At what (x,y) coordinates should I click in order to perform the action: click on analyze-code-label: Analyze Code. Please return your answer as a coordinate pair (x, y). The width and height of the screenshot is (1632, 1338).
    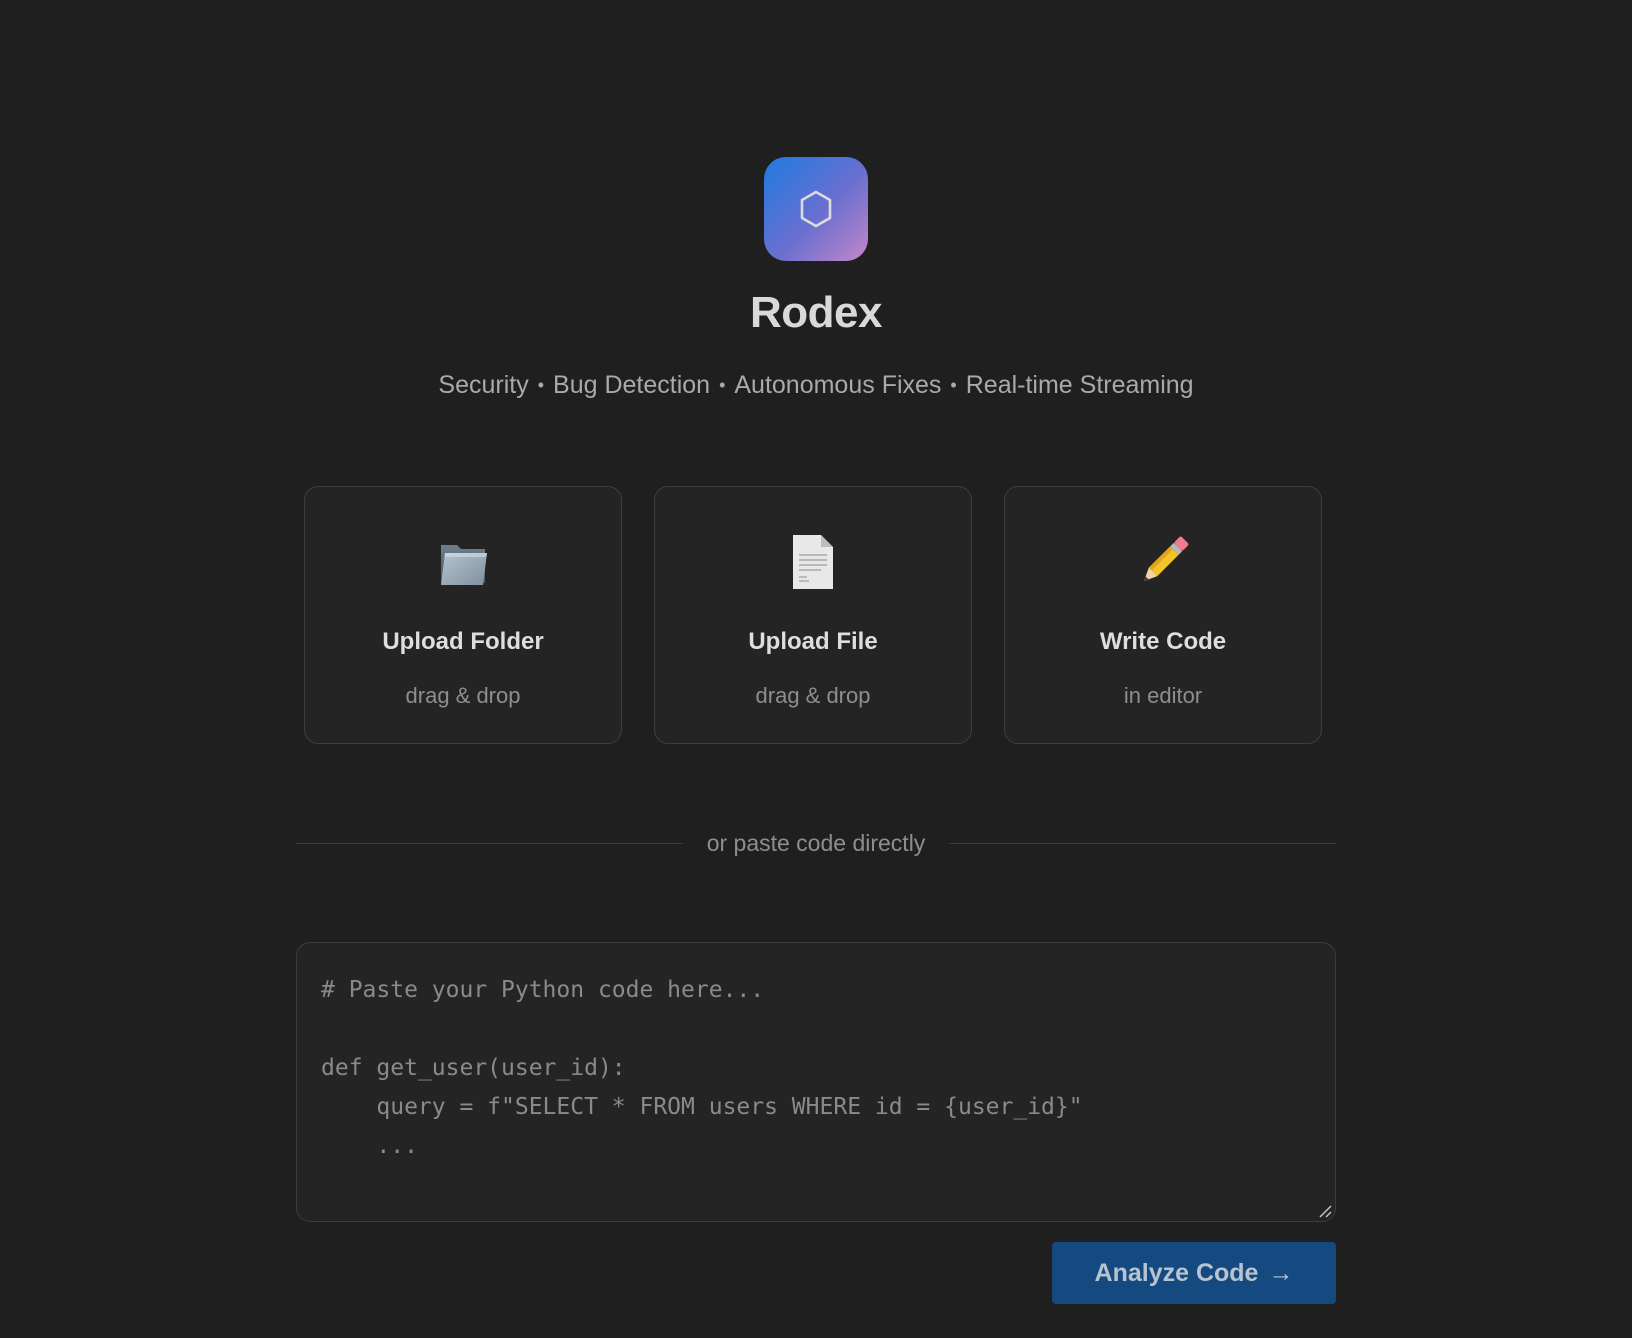
    Looking at the image, I should click on (1176, 1272).